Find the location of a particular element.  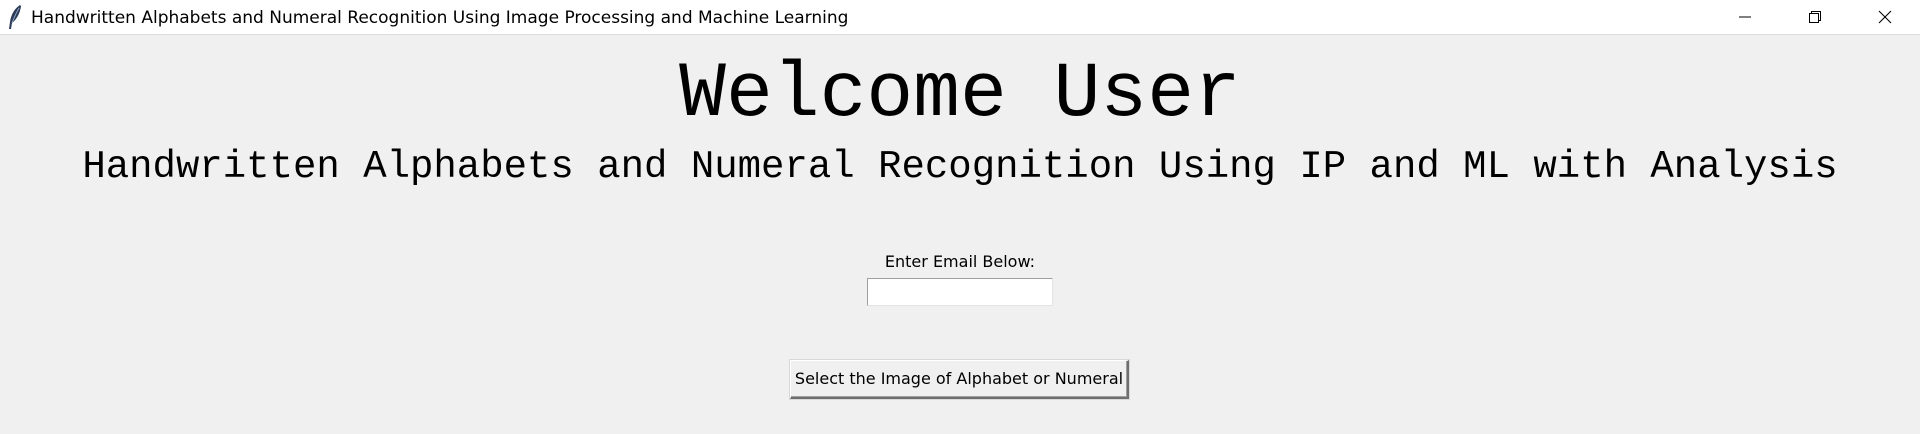

email-label: Enter Email Below: is located at coordinates (960, 261).